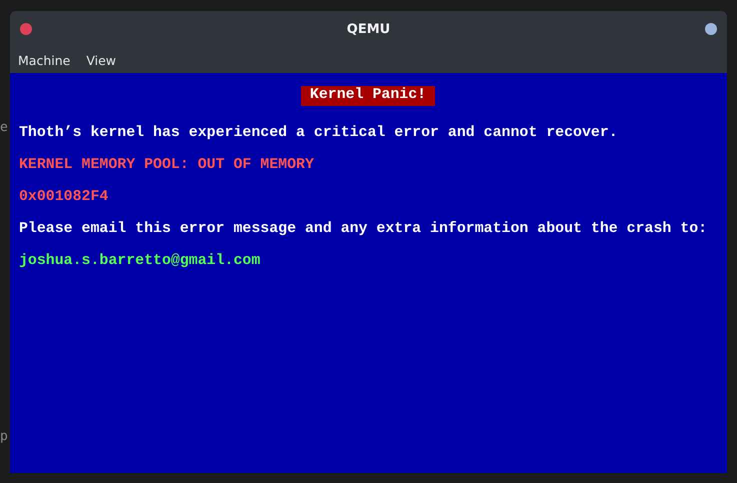  Describe the element at coordinates (140, 261) in the screenshot. I see `email-text: joshua.s.barretto@gmail.com` at that location.